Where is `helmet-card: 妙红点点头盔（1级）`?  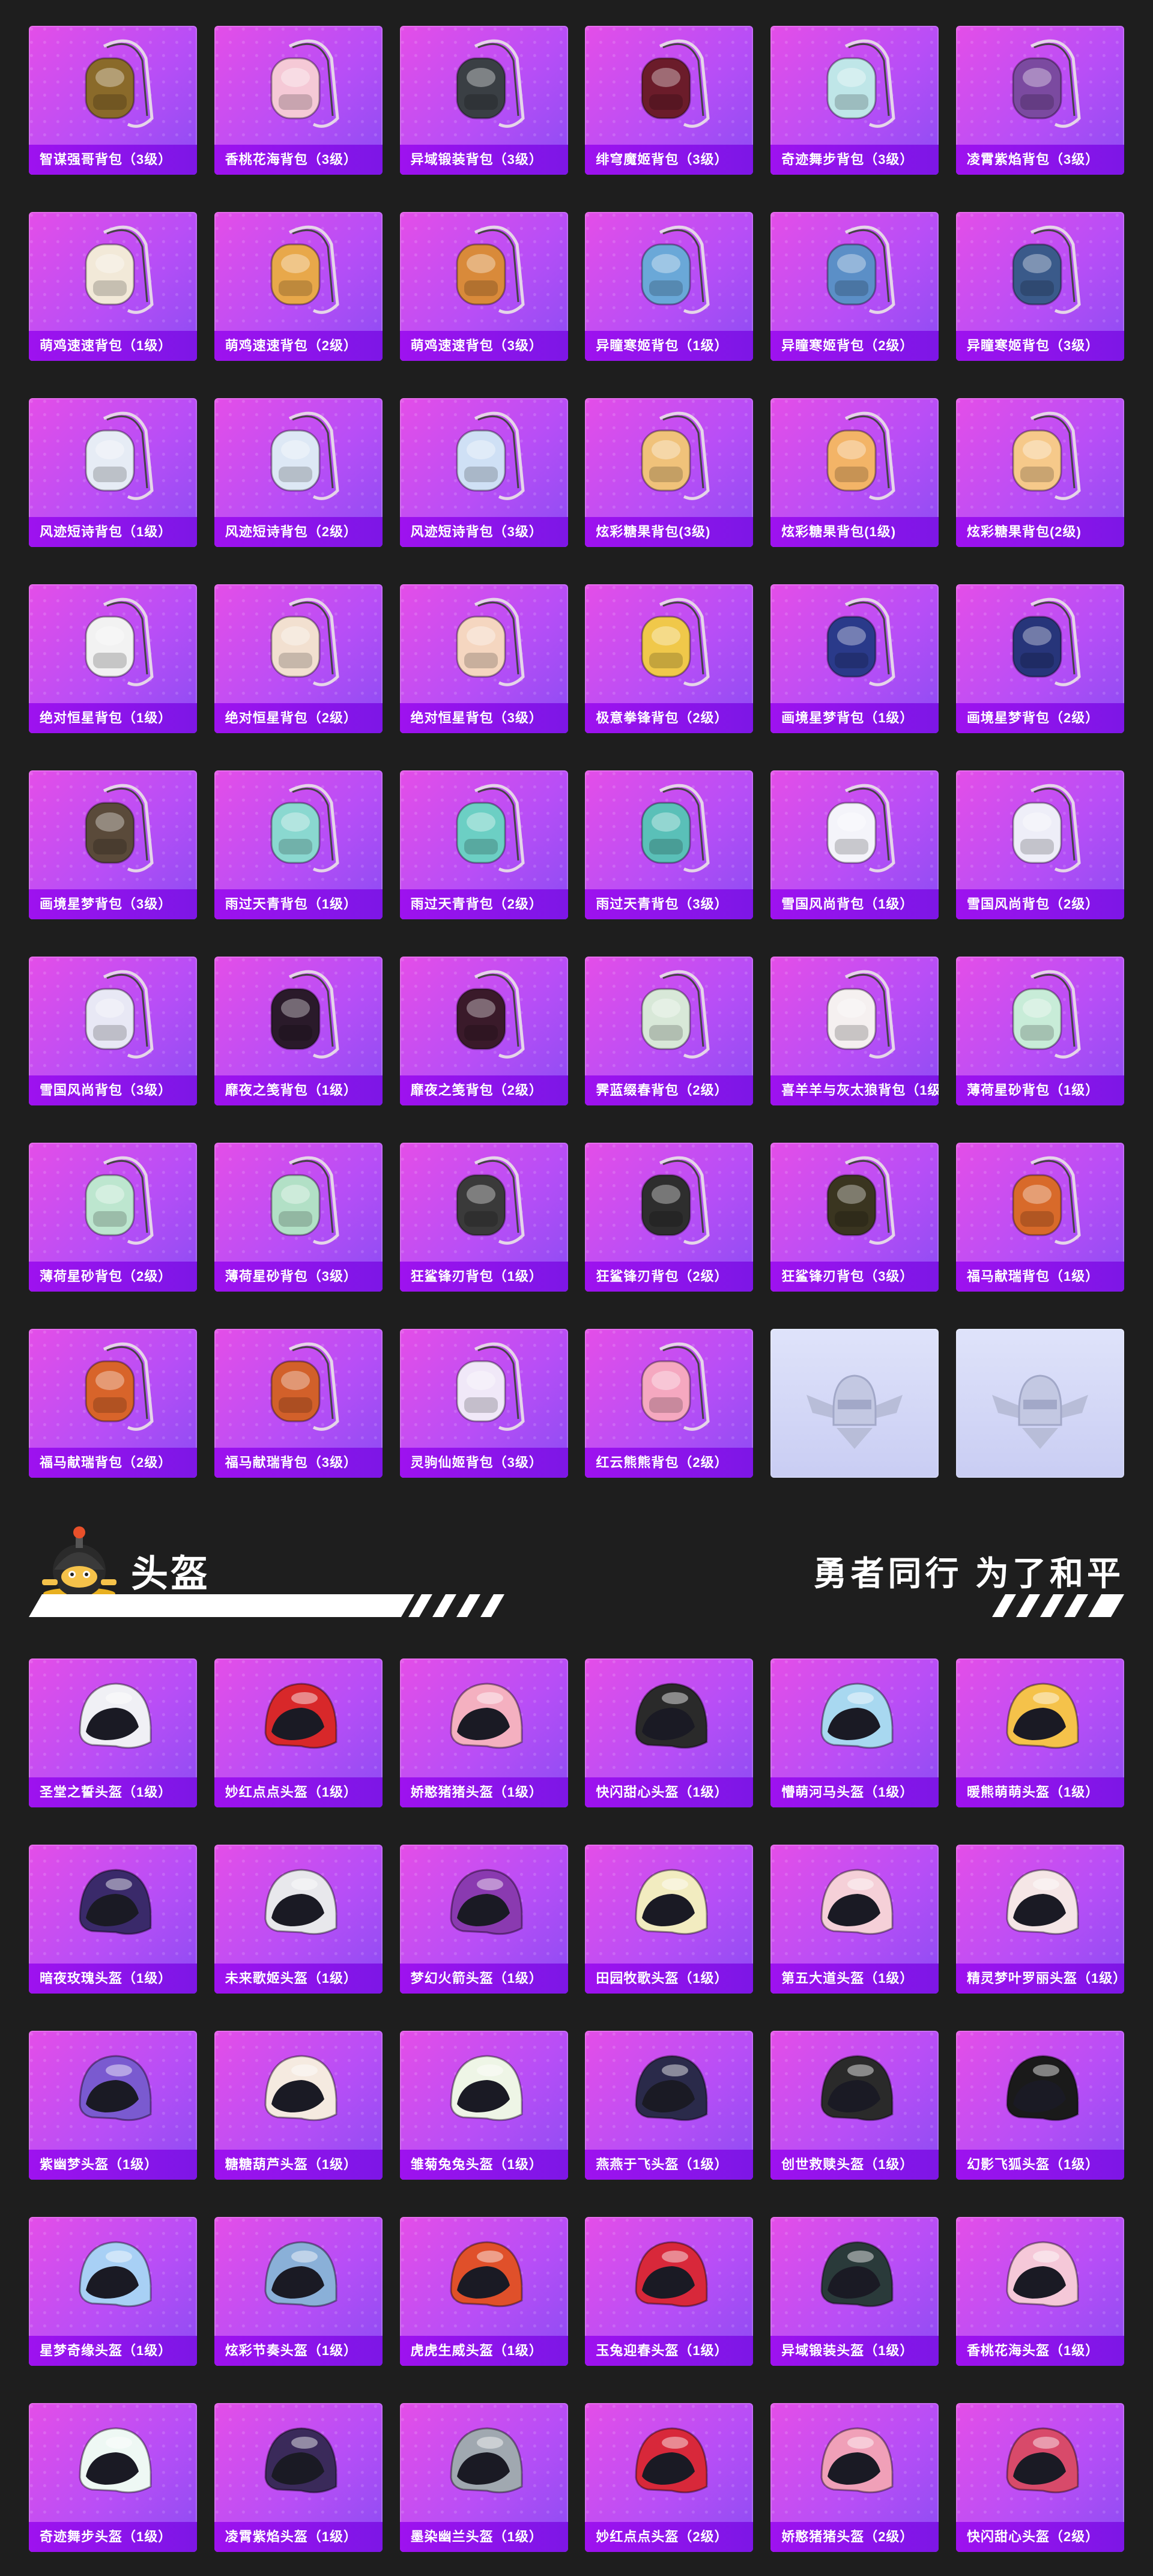
helmet-card: 妙红点点头盔（1级） is located at coordinates (298, 1732).